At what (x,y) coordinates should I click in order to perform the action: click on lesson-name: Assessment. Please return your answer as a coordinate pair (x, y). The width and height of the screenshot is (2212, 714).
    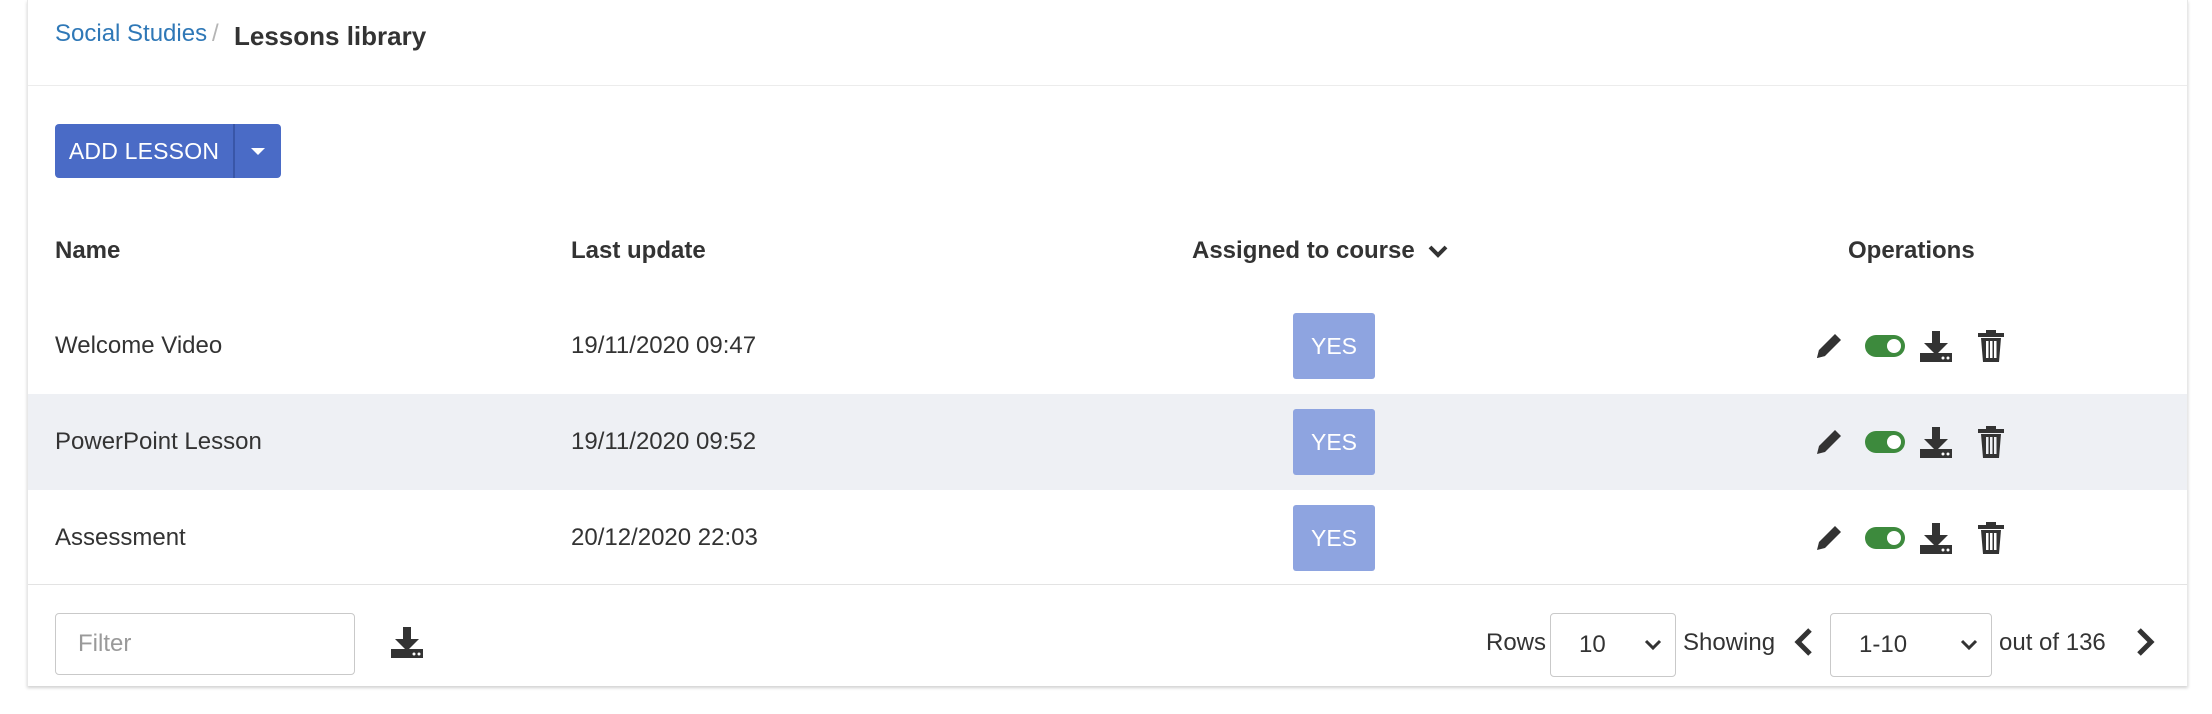
    Looking at the image, I should click on (120, 538).